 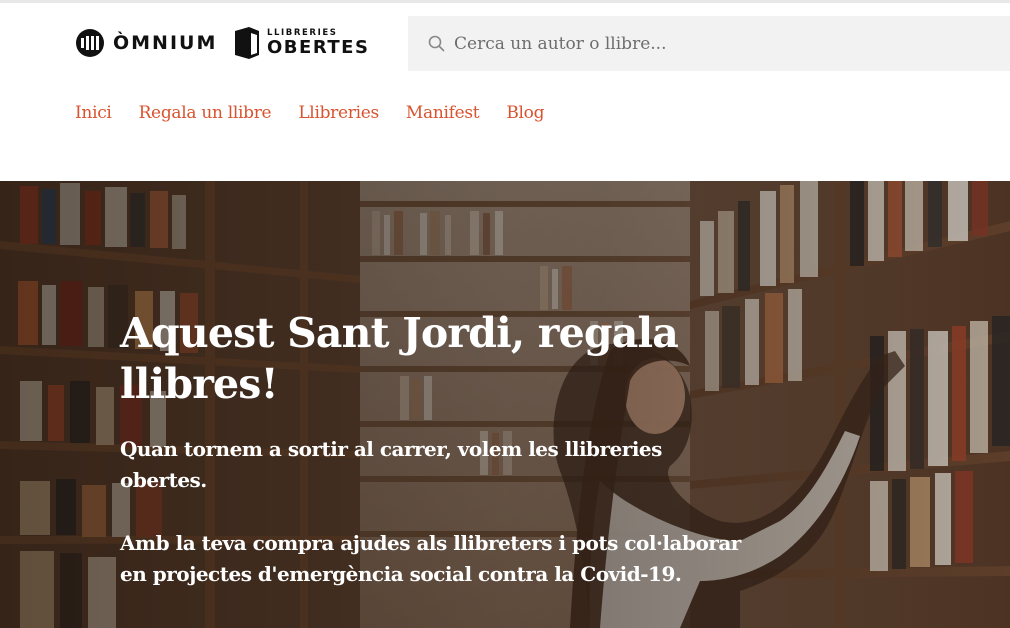 I want to click on hero-title: Aquest Sant Jordi, regala llibres!, so click(x=399, y=358).